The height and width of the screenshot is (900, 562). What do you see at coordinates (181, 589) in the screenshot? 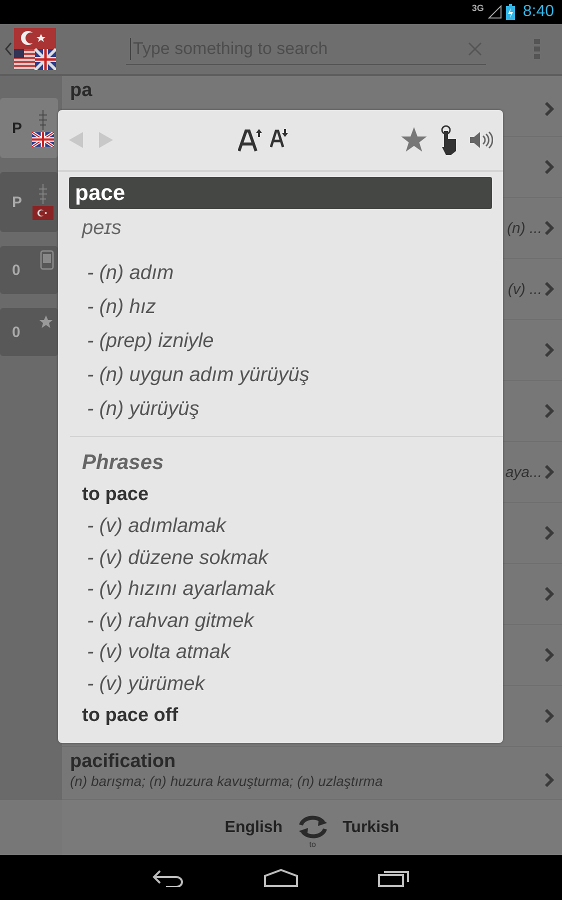
I see `phrase-meaning: - (v) hızını ayarlamak` at bounding box center [181, 589].